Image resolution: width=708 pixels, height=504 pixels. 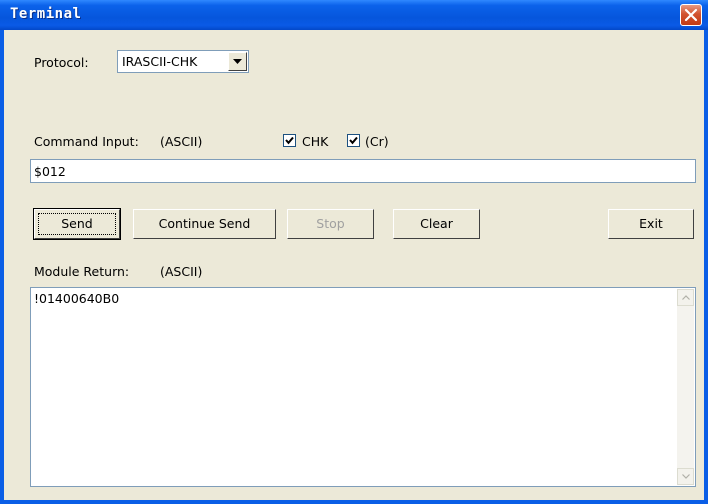 I want to click on continue-send-button-label: Continue Send, so click(x=204, y=223).